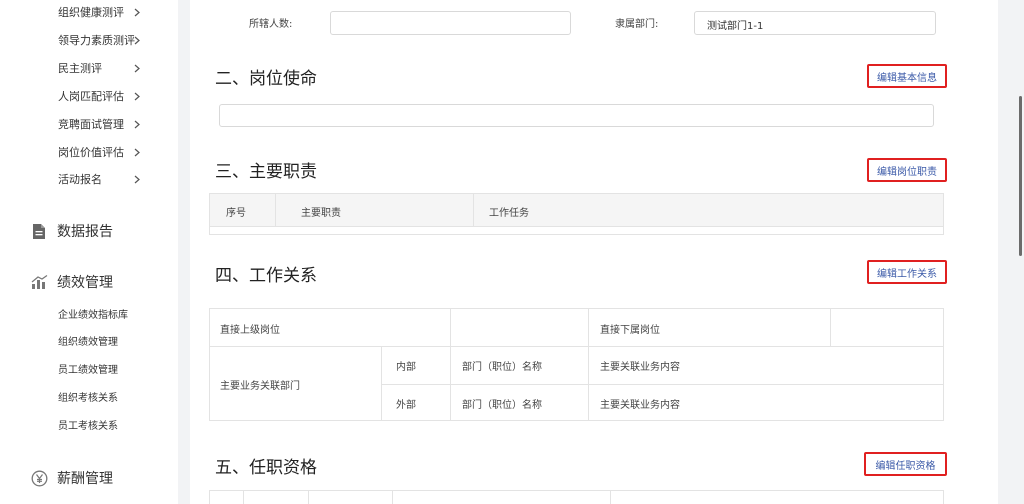 This screenshot has height=504, width=1024. What do you see at coordinates (576, 231) in the screenshot?
I see `duties-table-body` at bounding box center [576, 231].